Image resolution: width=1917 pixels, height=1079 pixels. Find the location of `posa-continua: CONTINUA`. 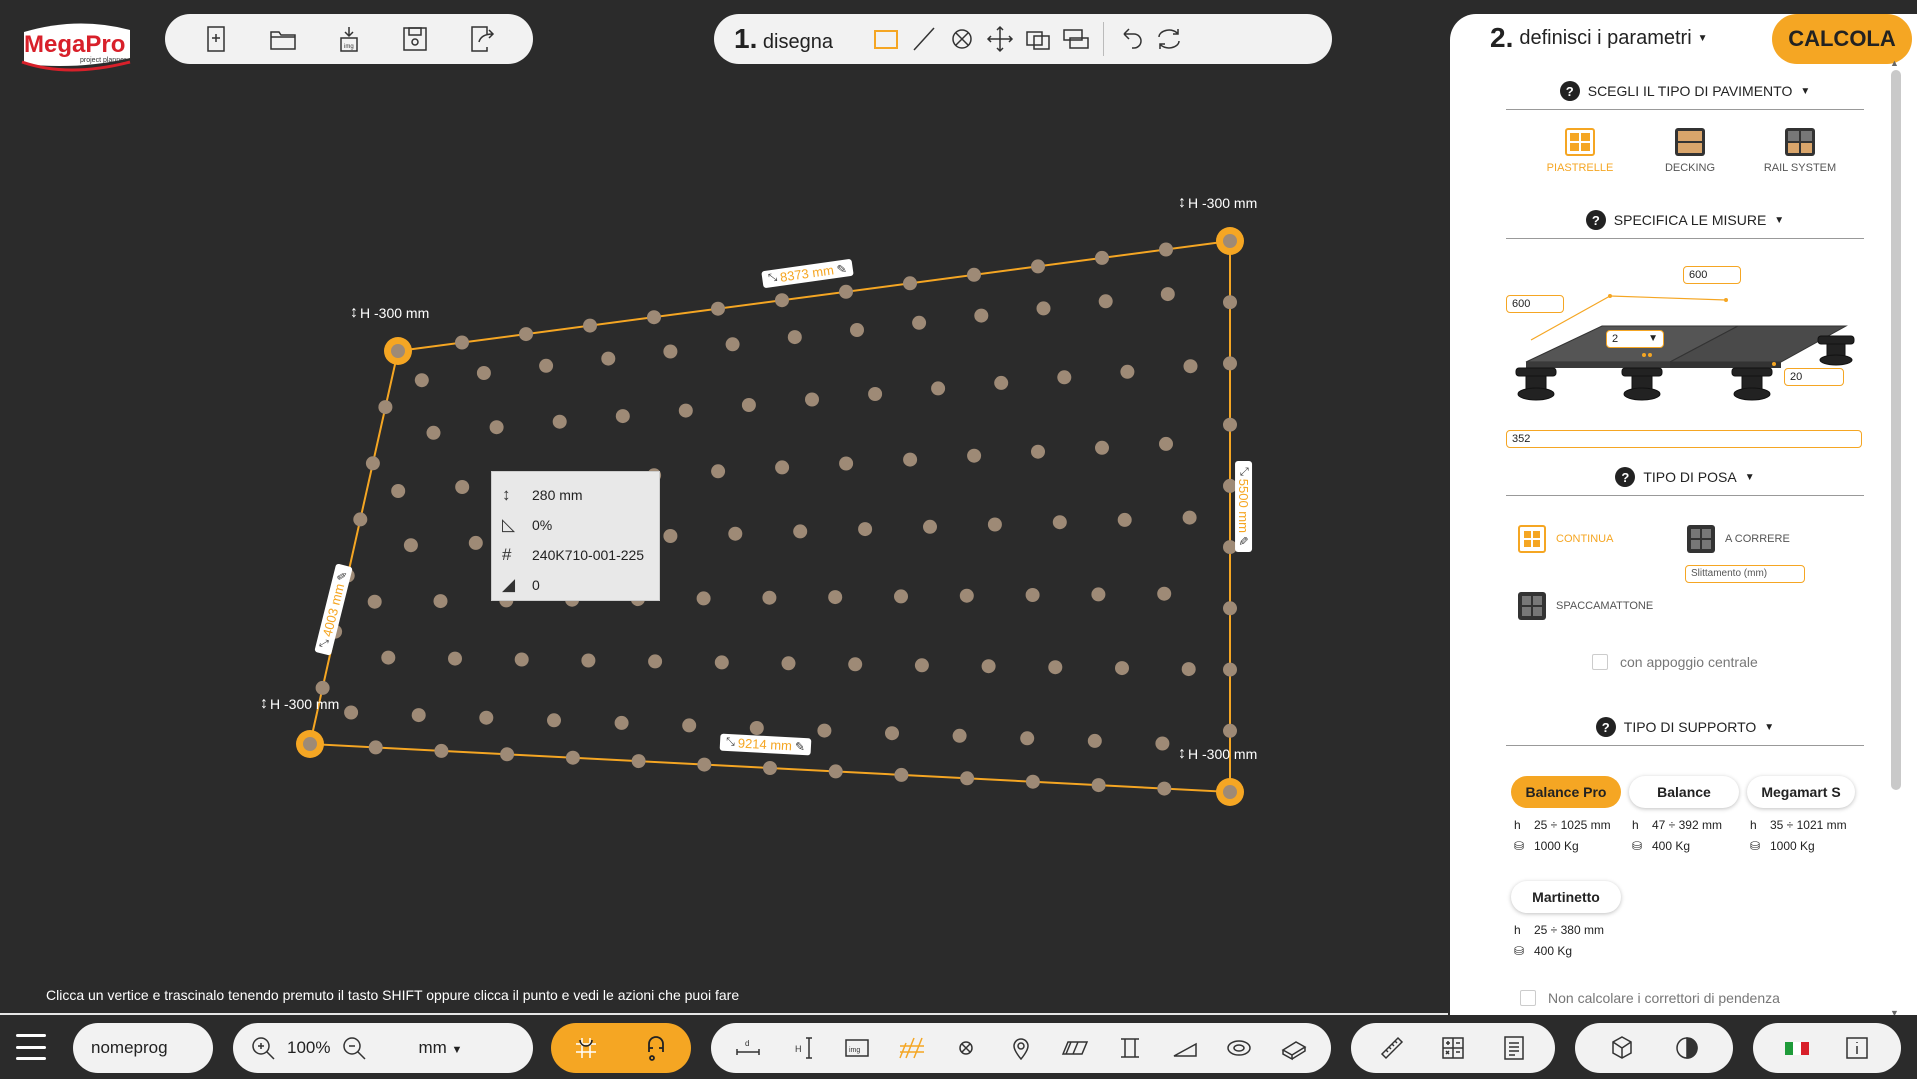

posa-continua: CONTINUA is located at coordinates (1565, 539).